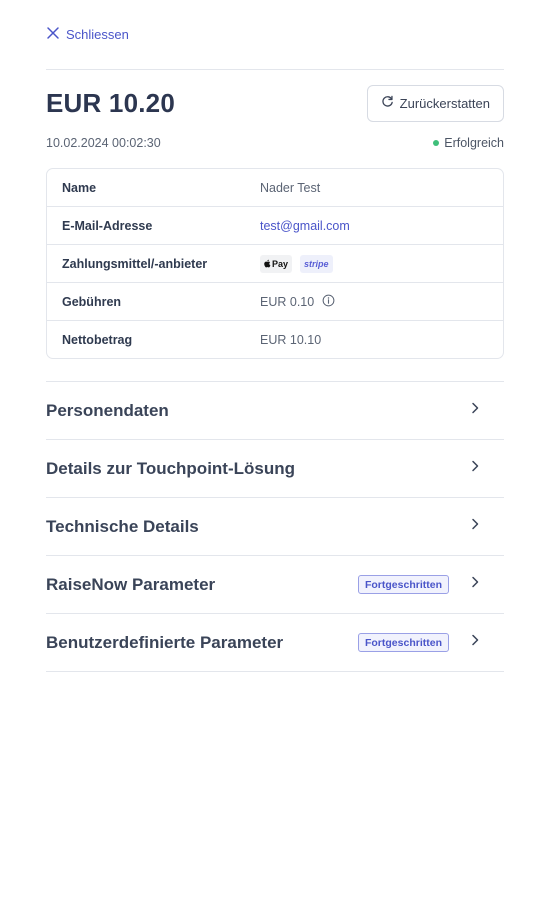 This screenshot has height=909, width=548. Describe the element at coordinates (135, 263) in the screenshot. I see `detail-label: Zahlungsmittel/-anbieter` at that location.